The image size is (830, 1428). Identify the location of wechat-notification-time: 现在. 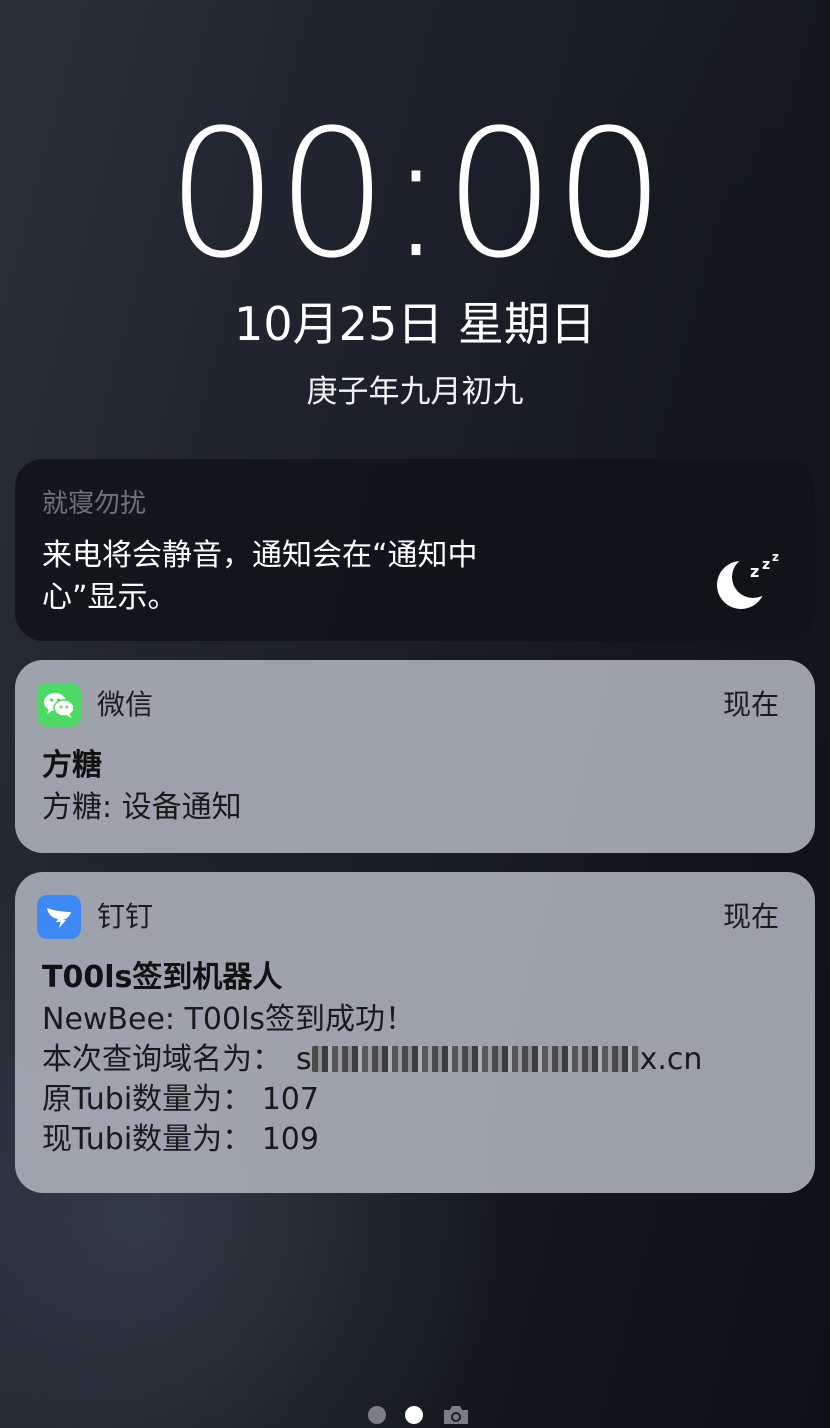
(750, 704).